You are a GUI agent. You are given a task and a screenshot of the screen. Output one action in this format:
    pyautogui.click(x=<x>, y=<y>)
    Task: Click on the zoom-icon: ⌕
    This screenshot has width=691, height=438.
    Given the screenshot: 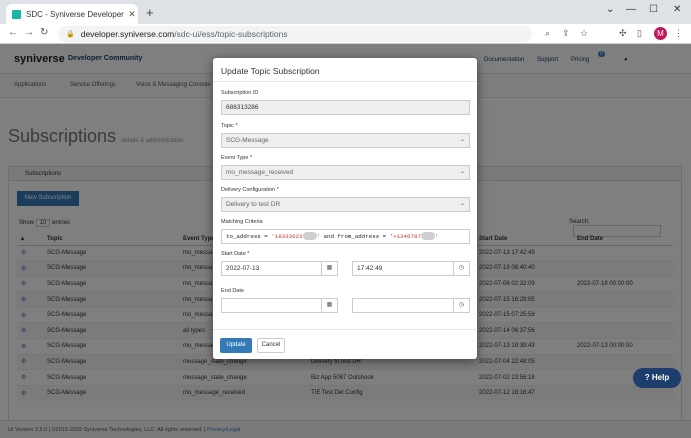 What is the action you would take?
    pyautogui.click(x=547, y=33)
    